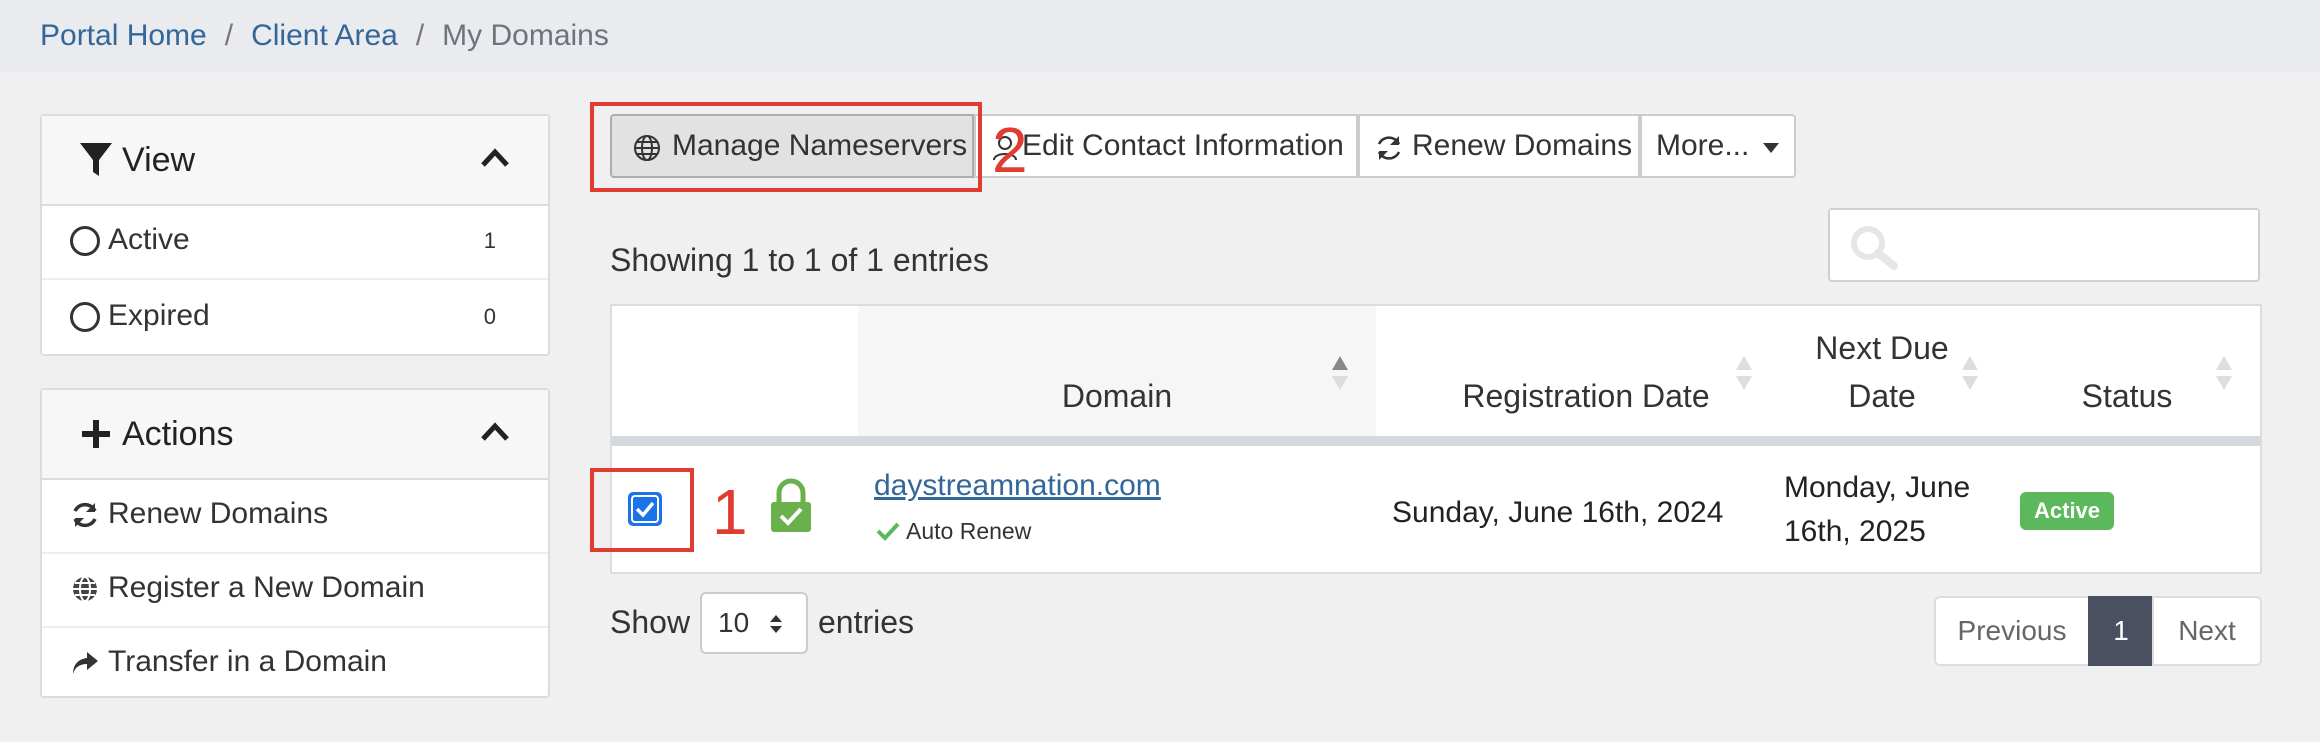 The height and width of the screenshot is (742, 2320). I want to click on action-register-domain: Register a New Domain, so click(295, 590).